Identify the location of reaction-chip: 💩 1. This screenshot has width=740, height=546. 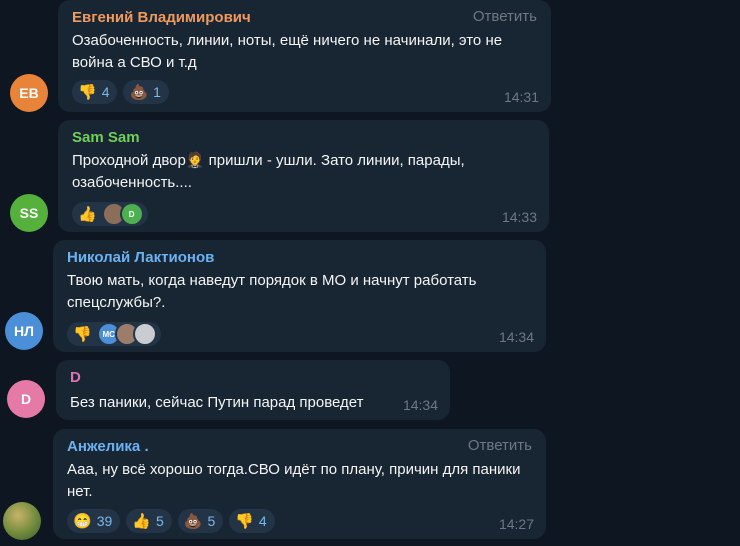
(146, 92).